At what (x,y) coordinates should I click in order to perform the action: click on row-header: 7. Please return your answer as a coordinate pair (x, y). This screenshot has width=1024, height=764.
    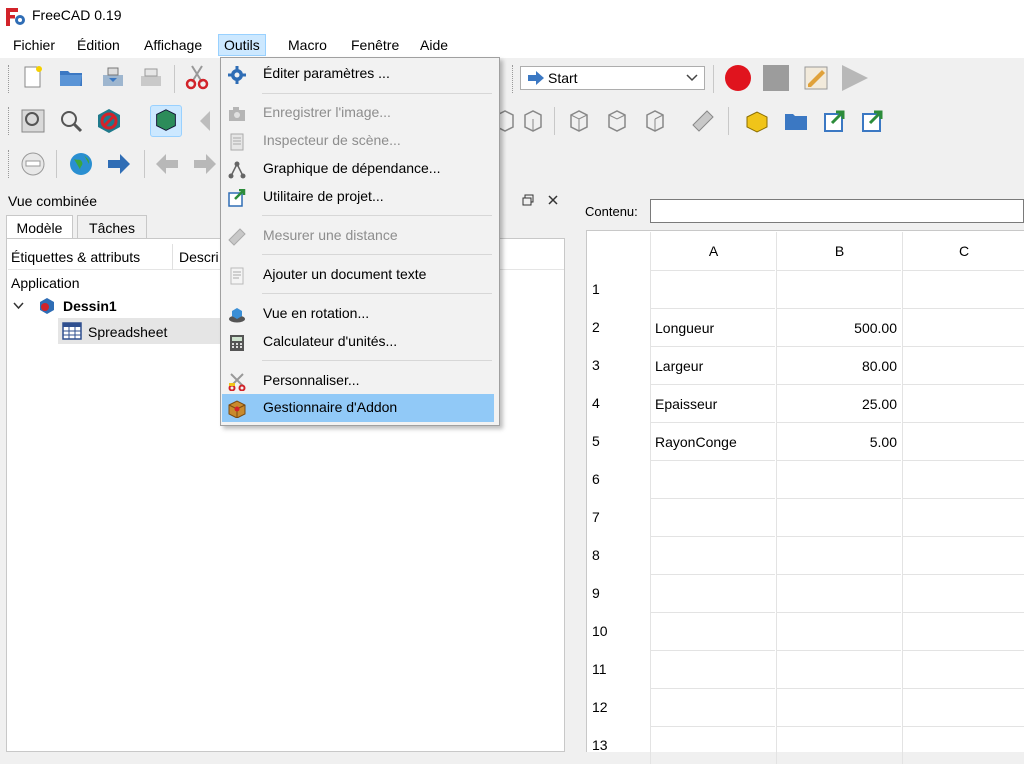
    Looking at the image, I should click on (618, 517).